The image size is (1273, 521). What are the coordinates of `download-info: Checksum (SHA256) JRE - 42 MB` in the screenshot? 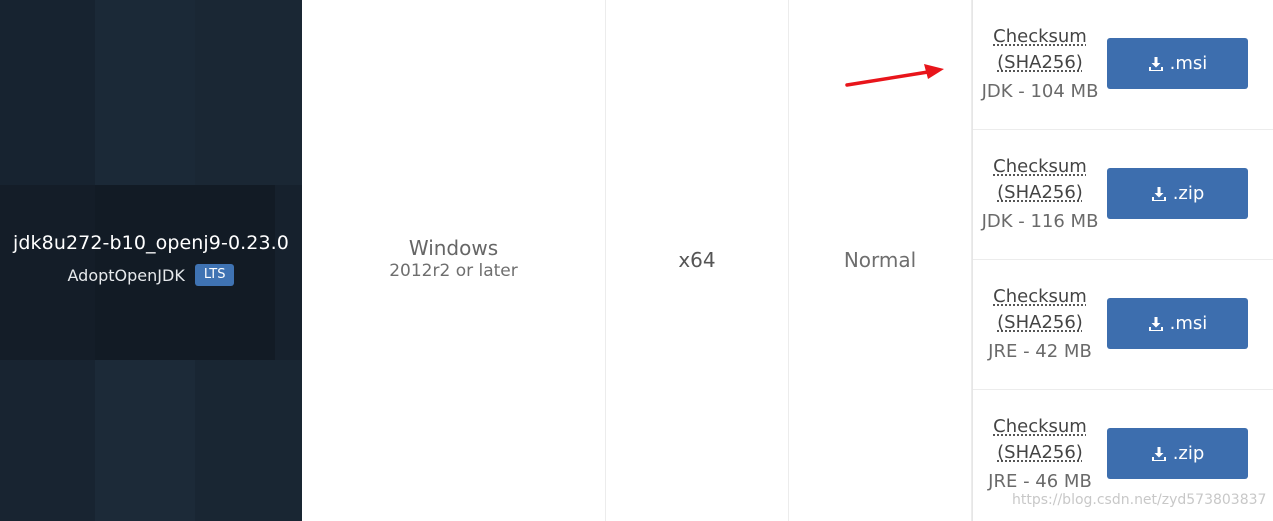 It's located at (1040, 324).